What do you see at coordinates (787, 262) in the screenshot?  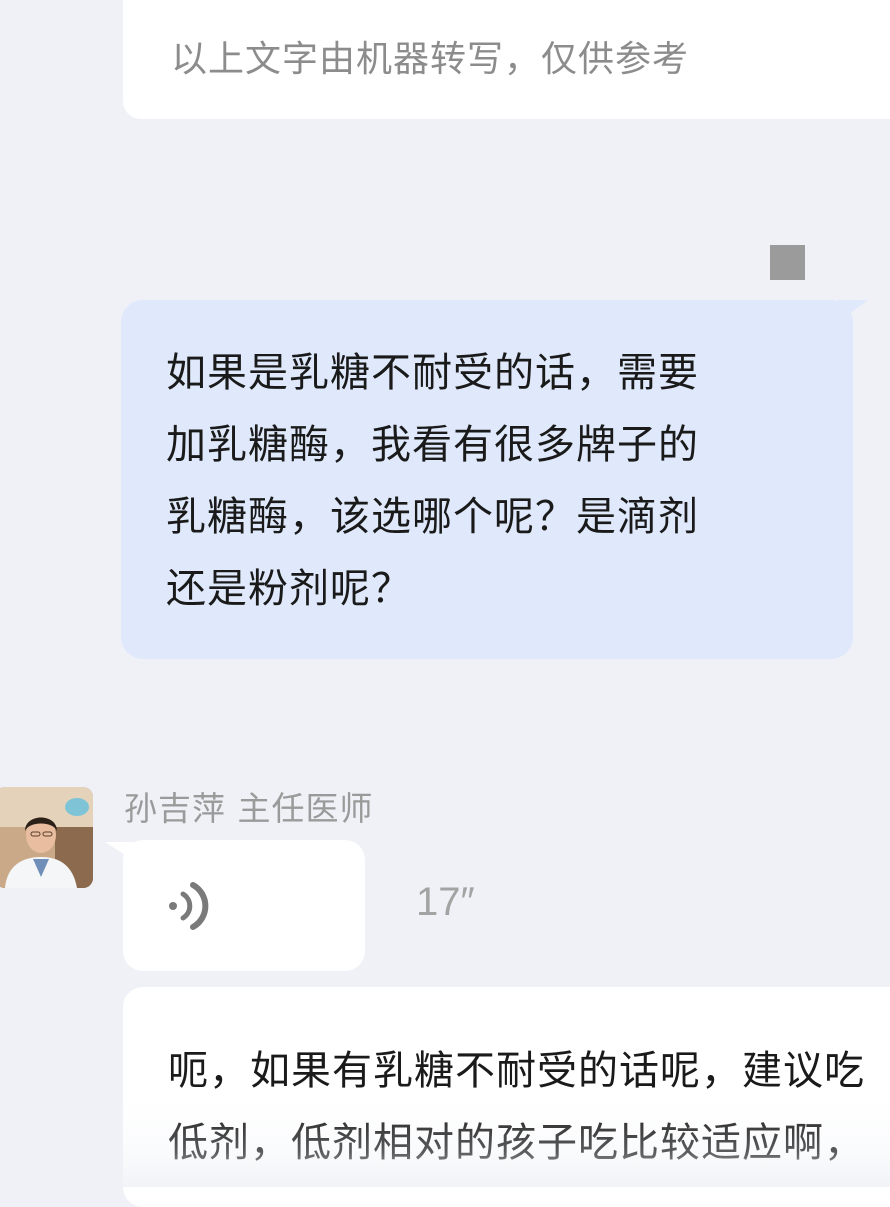 I see `user-avatar` at bounding box center [787, 262].